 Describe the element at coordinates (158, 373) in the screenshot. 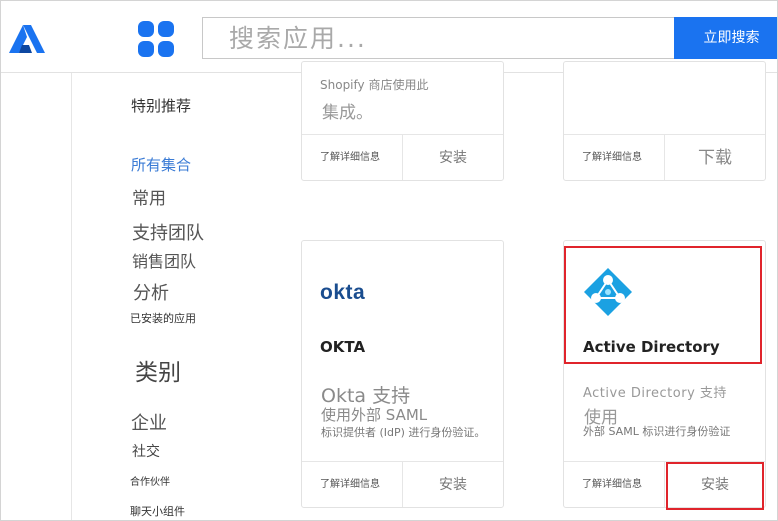

I see `sidebar-category-heading: 类别` at that location.